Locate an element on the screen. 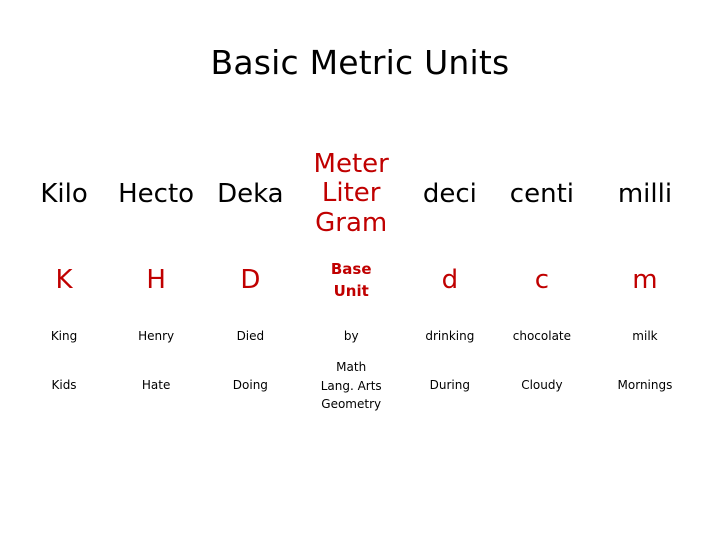 This screenshot has height=540, width=720. cell-abbrev-deci: d is located at coordinates (450, 280).